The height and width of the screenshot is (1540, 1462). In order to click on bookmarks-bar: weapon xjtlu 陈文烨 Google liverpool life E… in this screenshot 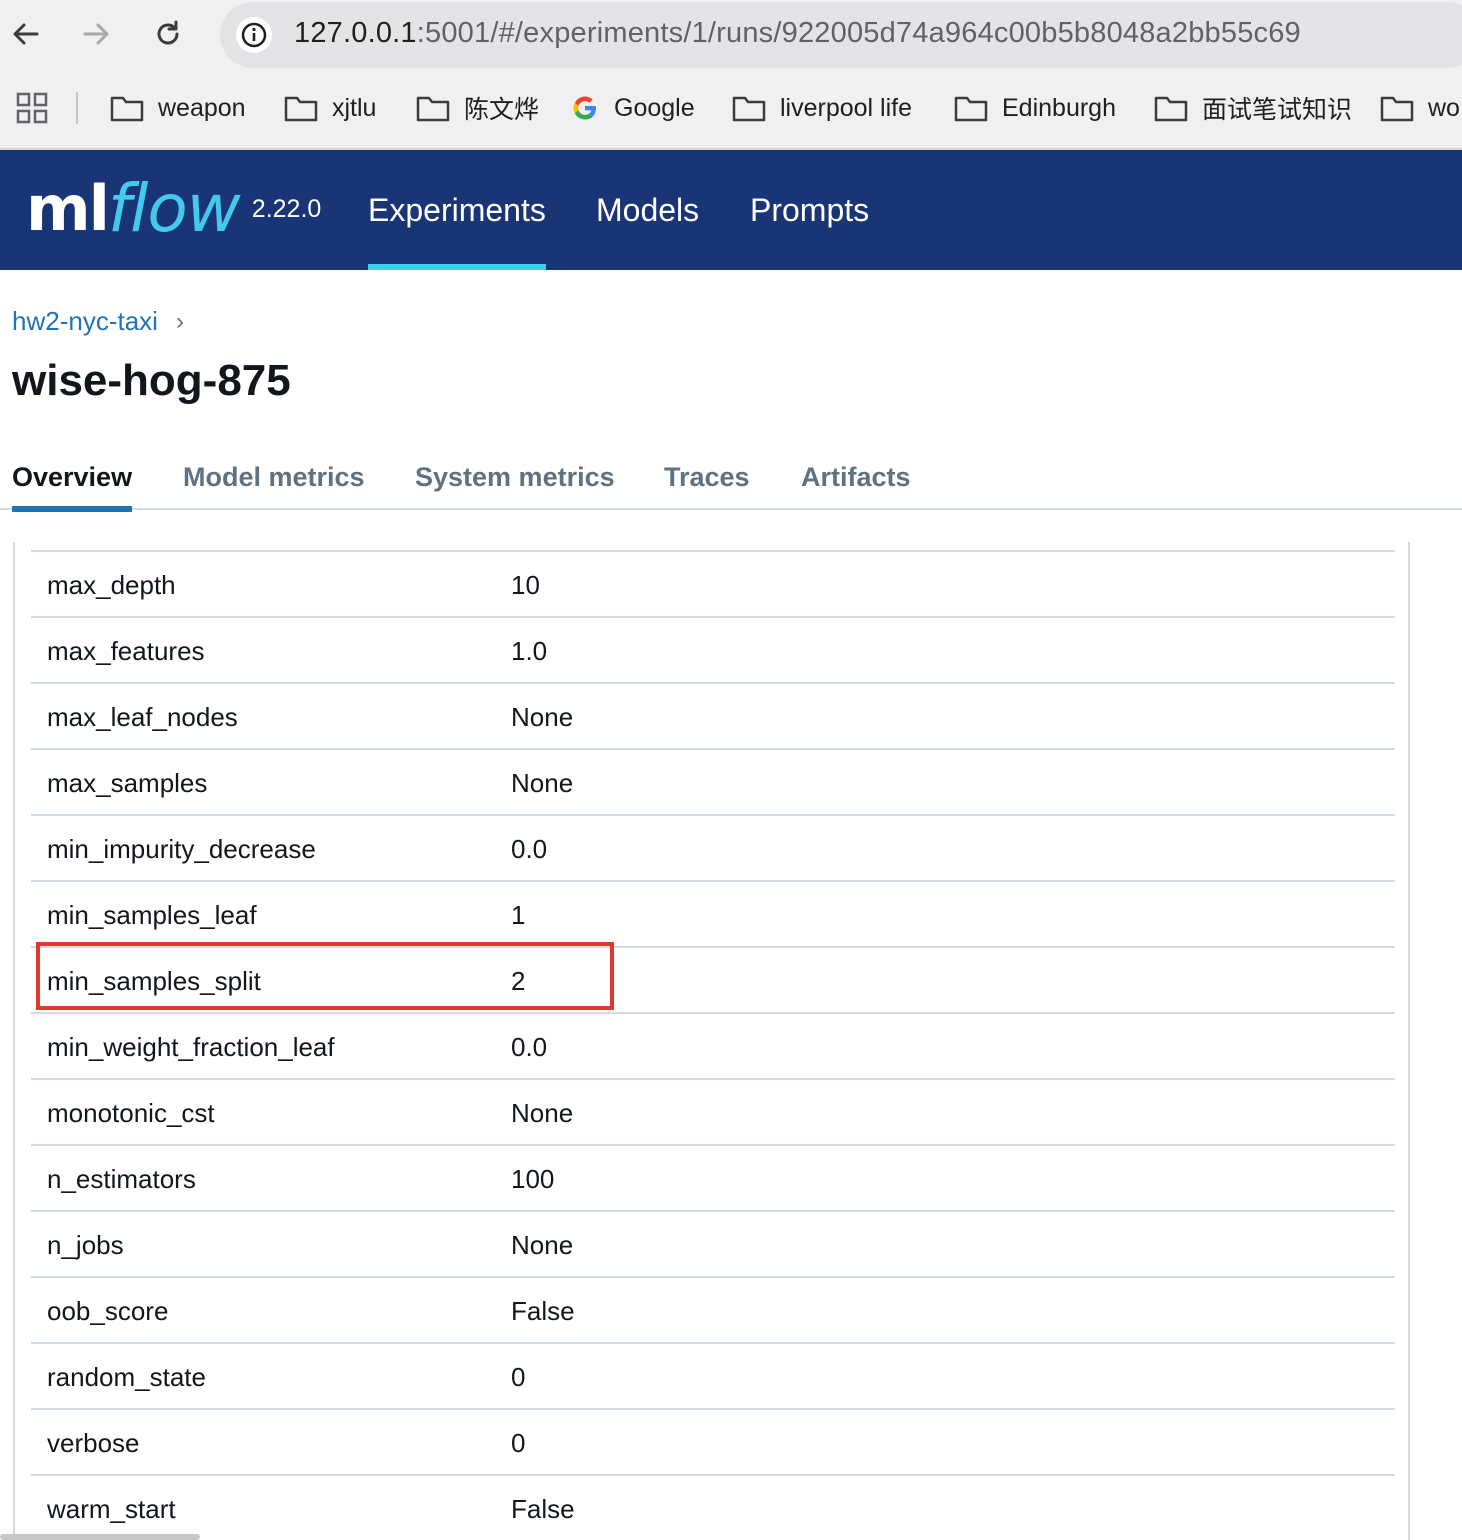, I will do `click(731, 108)`.